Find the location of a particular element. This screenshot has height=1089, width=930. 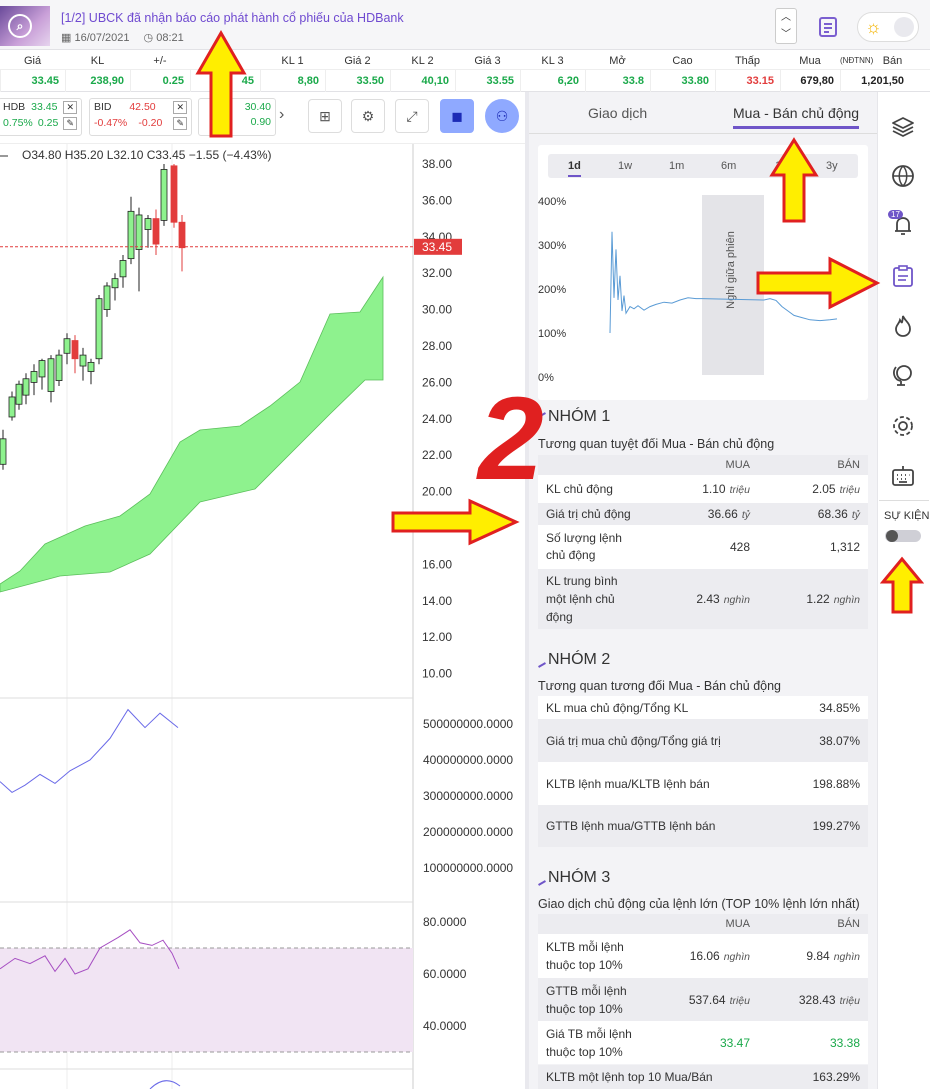

record-button: ◼ is located at coordinates (457, 116).